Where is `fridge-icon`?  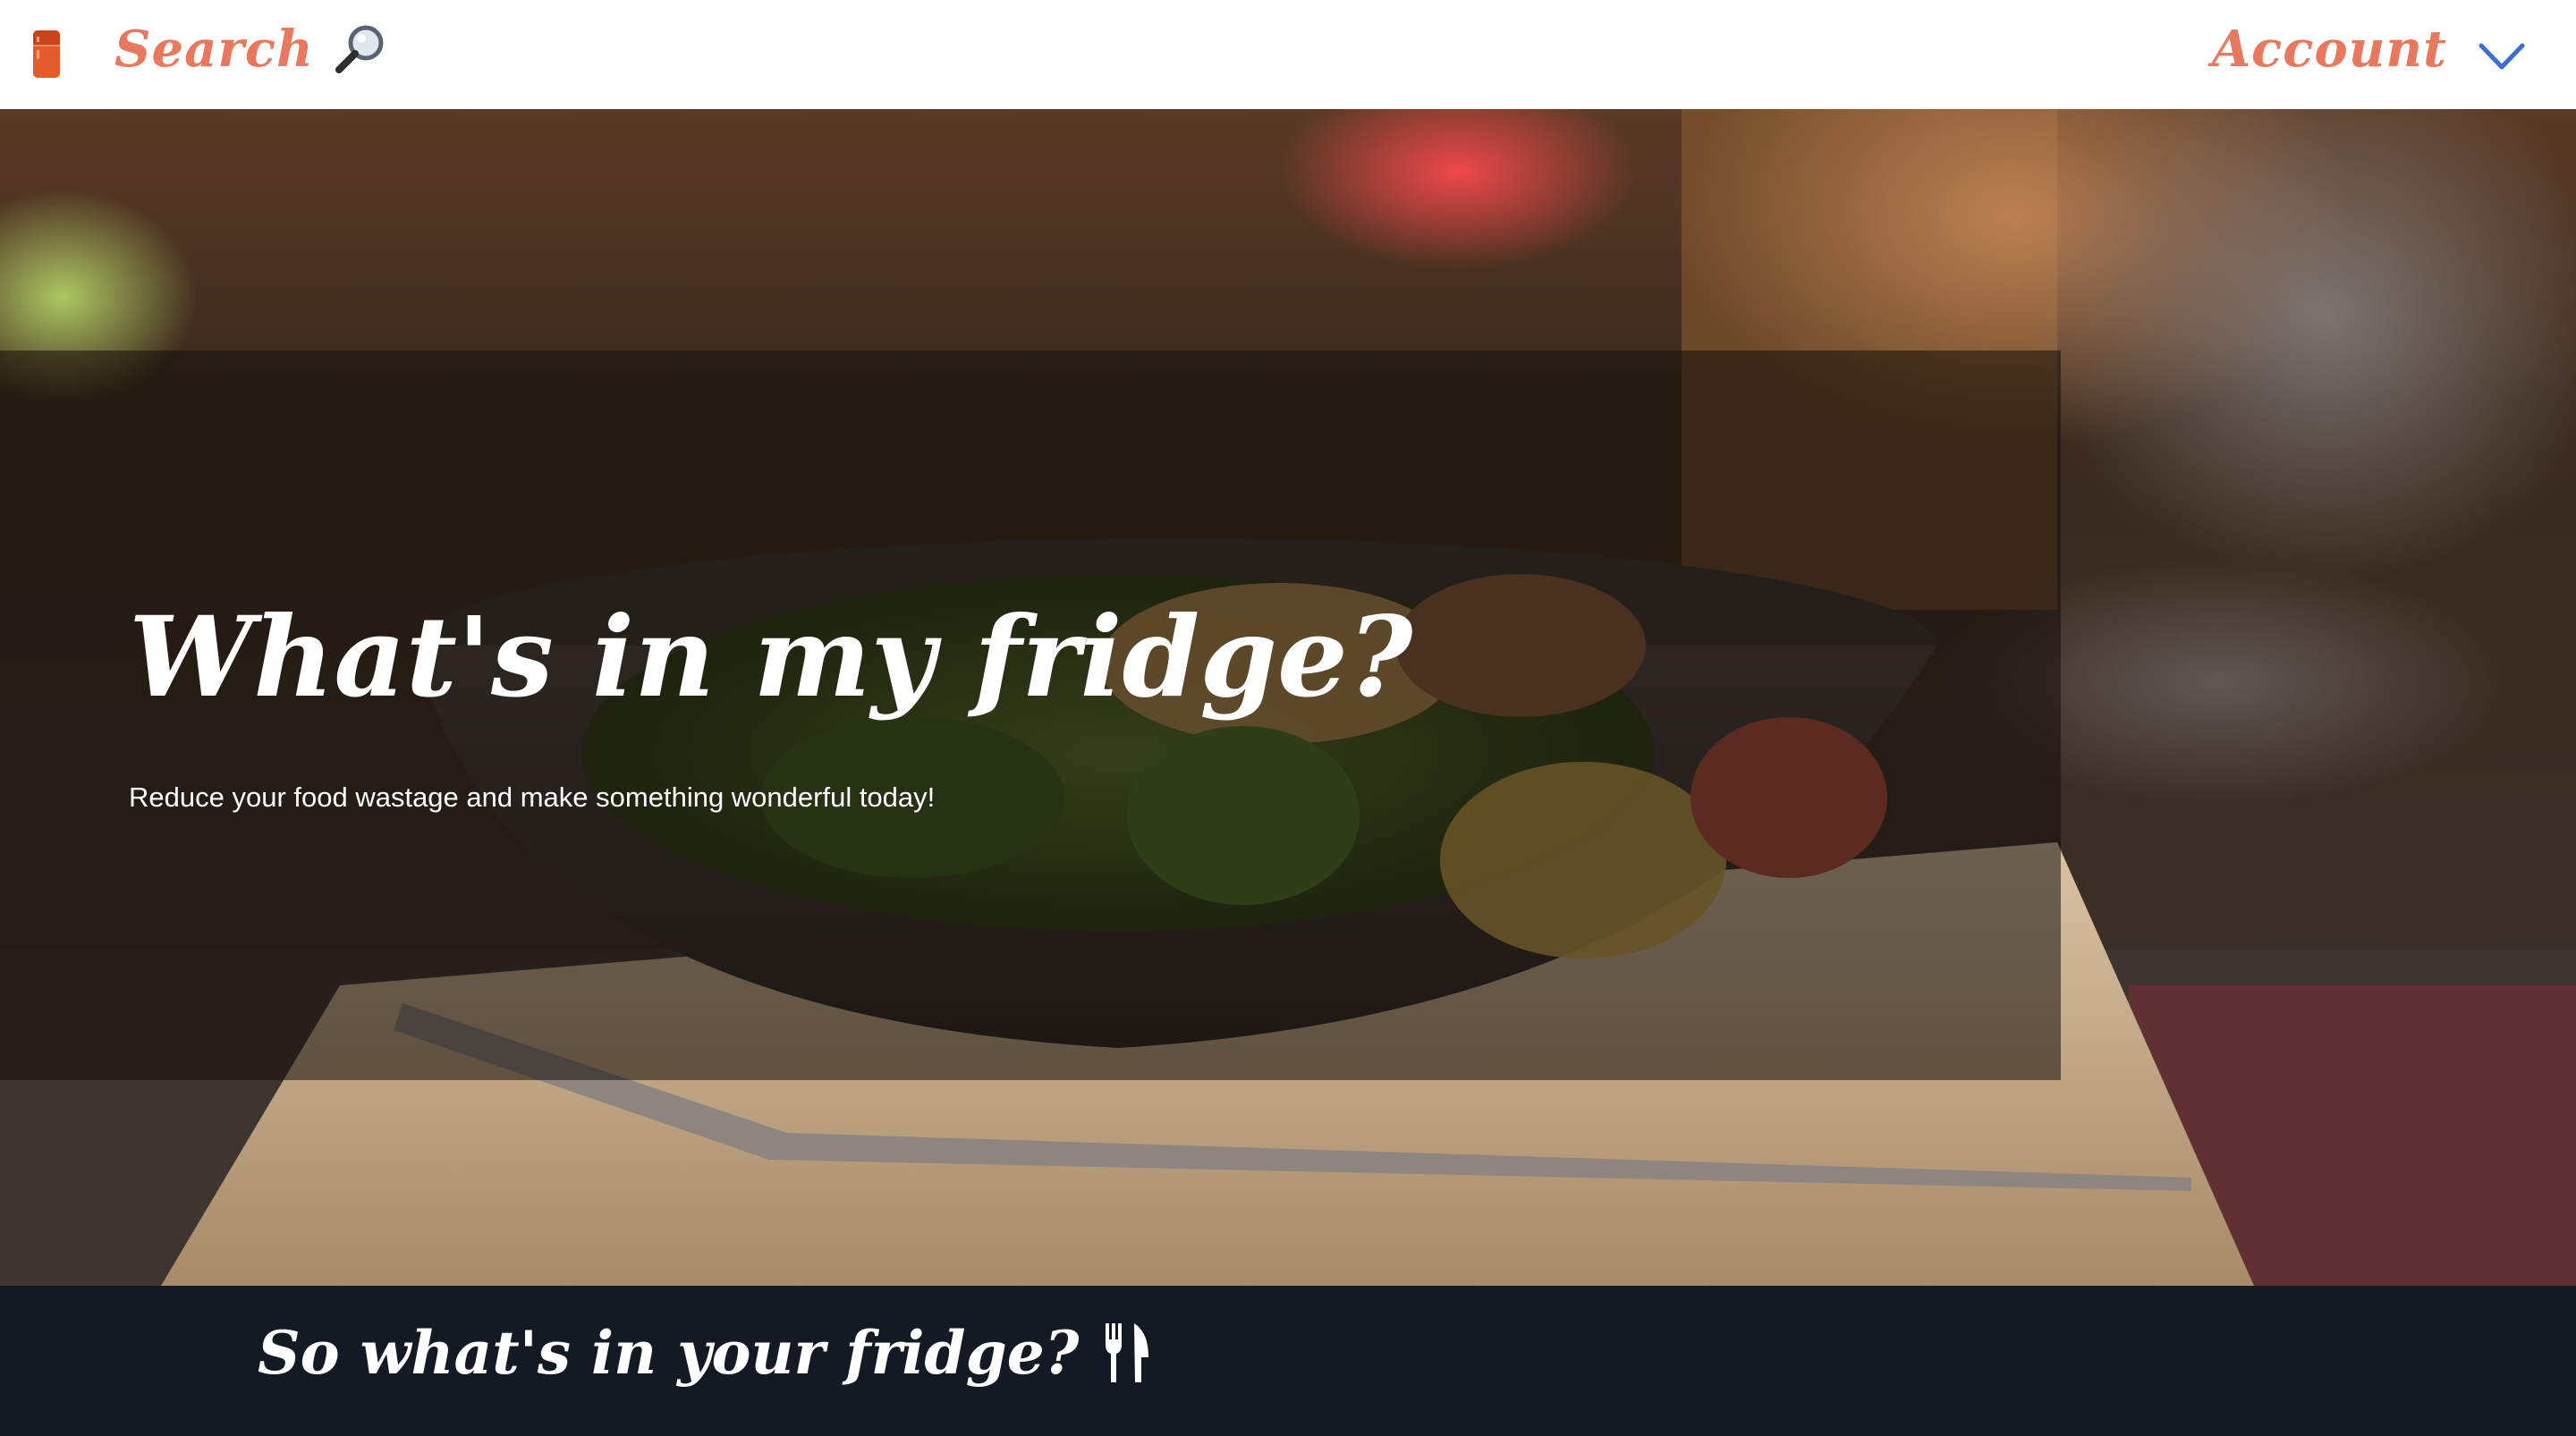 fridge-icon is located at coordinates (46, 54).